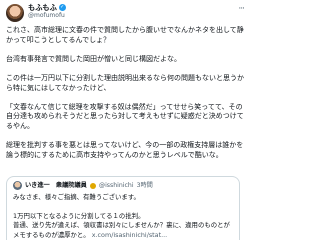 The height and width of the screenshot is (240, 320). I want to click on verified-badge-icon: ✓, so click(62, 7).